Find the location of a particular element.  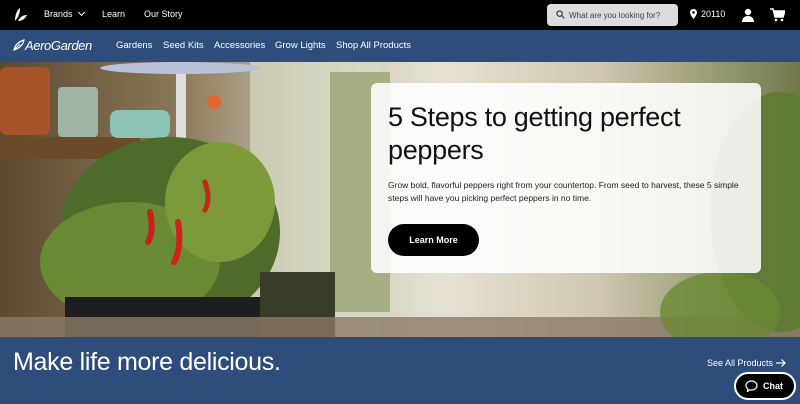

search-icon is located at coordinates (560, 14).